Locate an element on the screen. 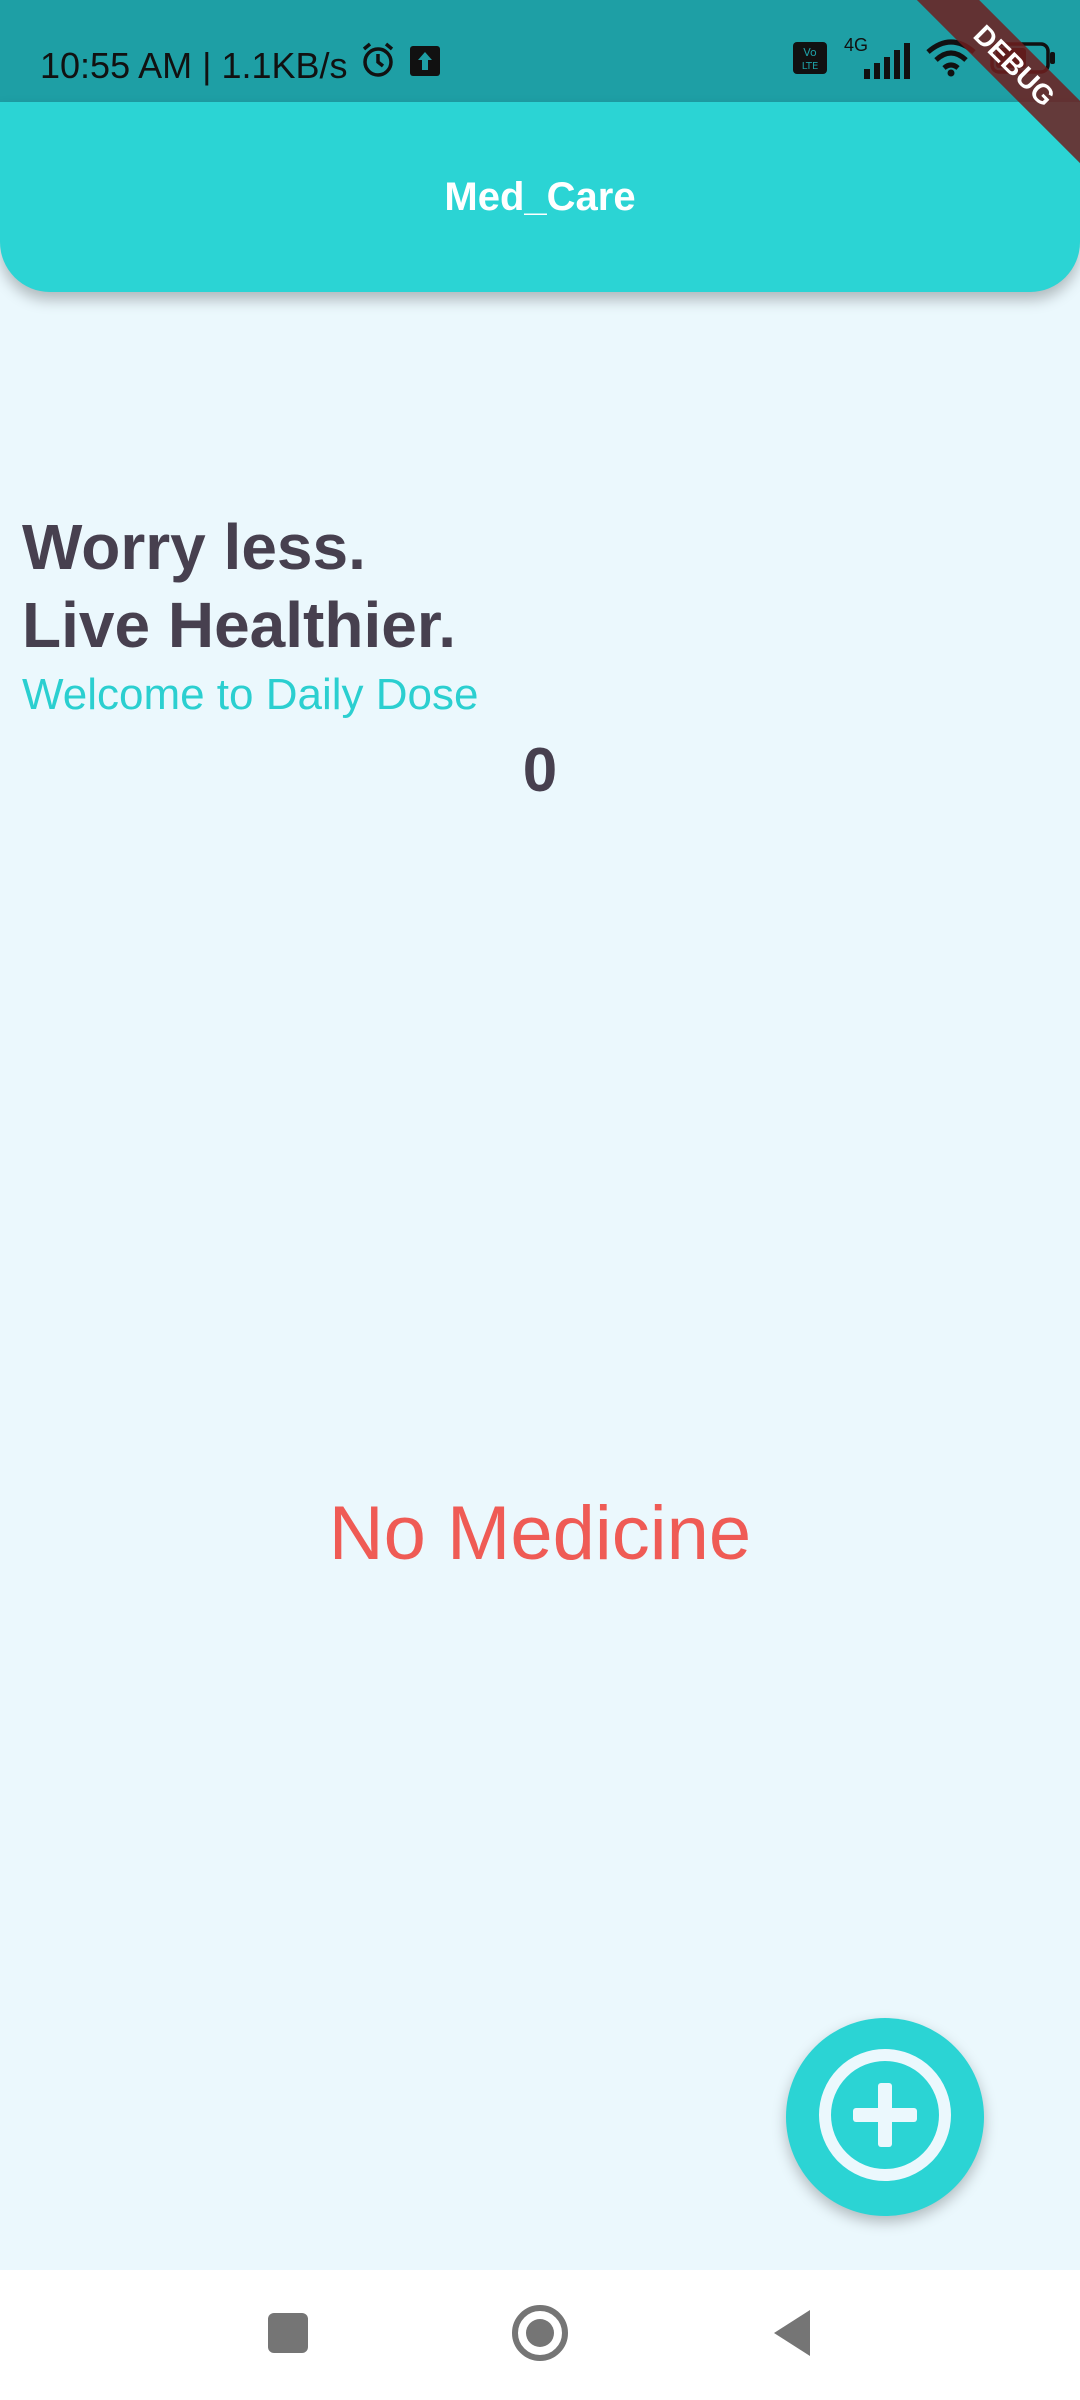 This screenshot has width=1080, height=2400. system-nav-bar is located at coordinates (540, 2335).